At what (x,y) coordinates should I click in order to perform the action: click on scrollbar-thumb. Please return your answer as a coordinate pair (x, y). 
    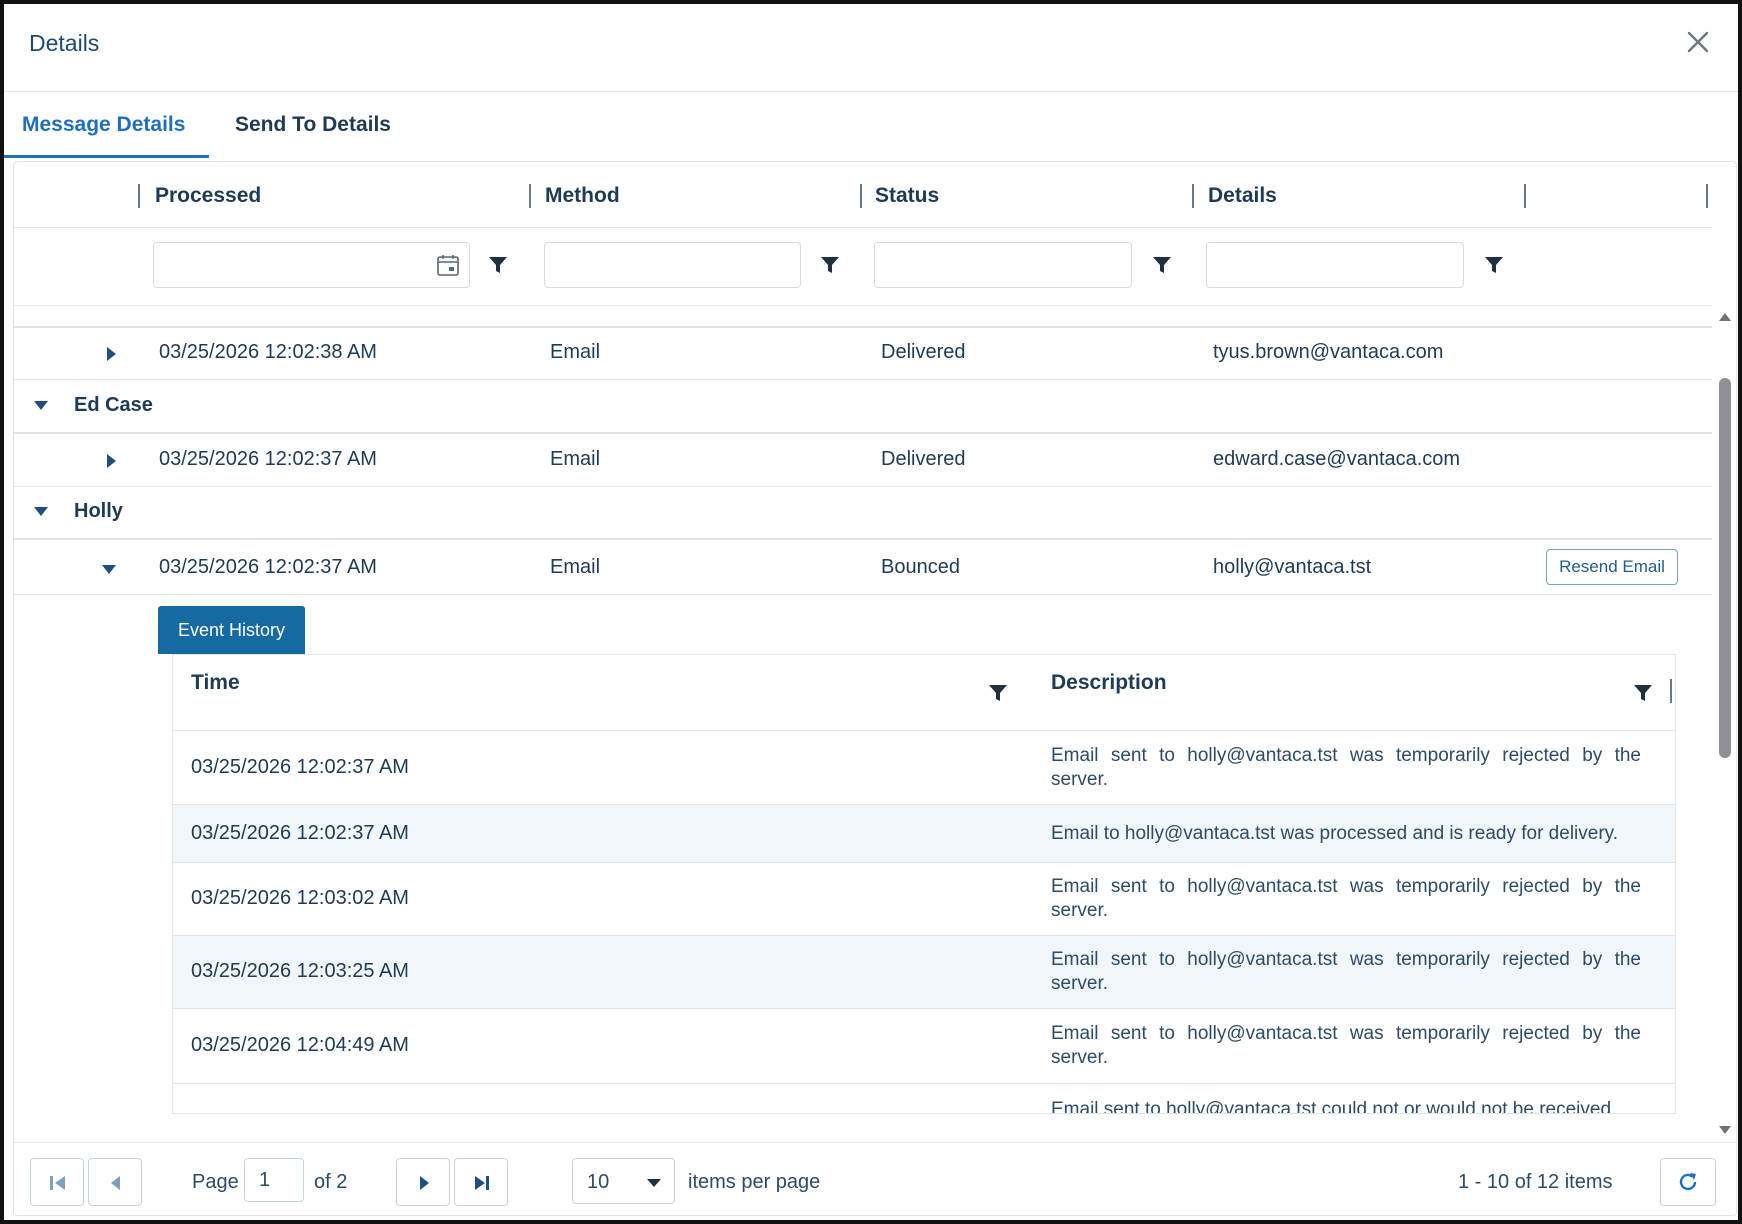
    Looking at the image, I should click on (1725, 568).